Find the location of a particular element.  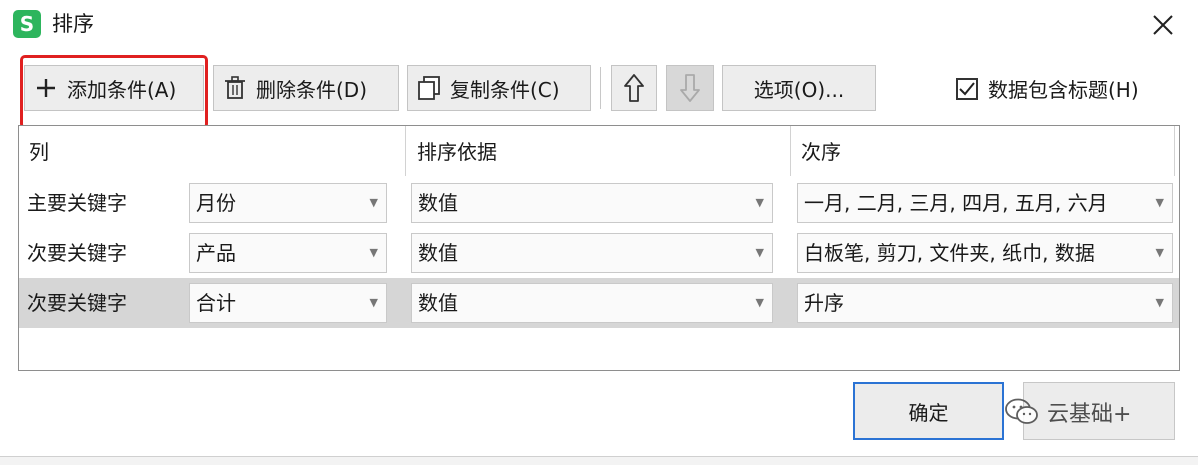

order-select: 一月, 二月, 三月, 四月, 五月, 六月 ▼ is located at coordinates (985, 203).